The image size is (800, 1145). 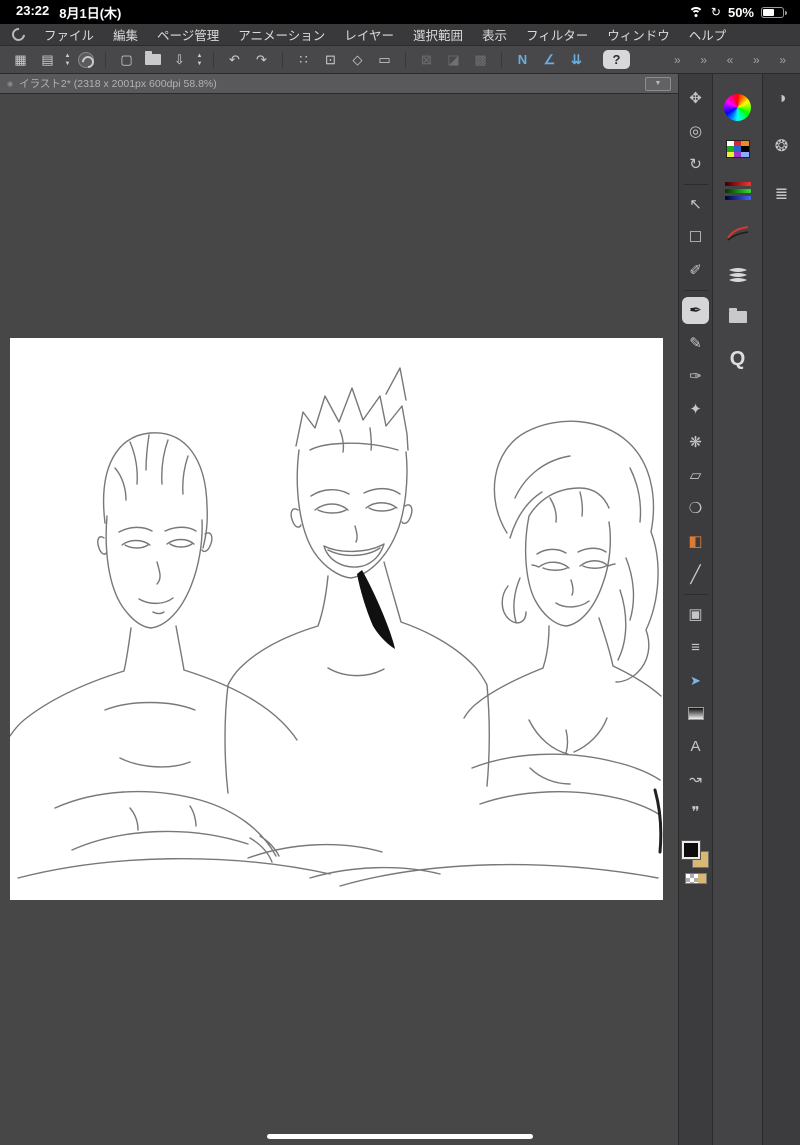 I want to click on navigator-icon: Q, so click(x=737, y=358).